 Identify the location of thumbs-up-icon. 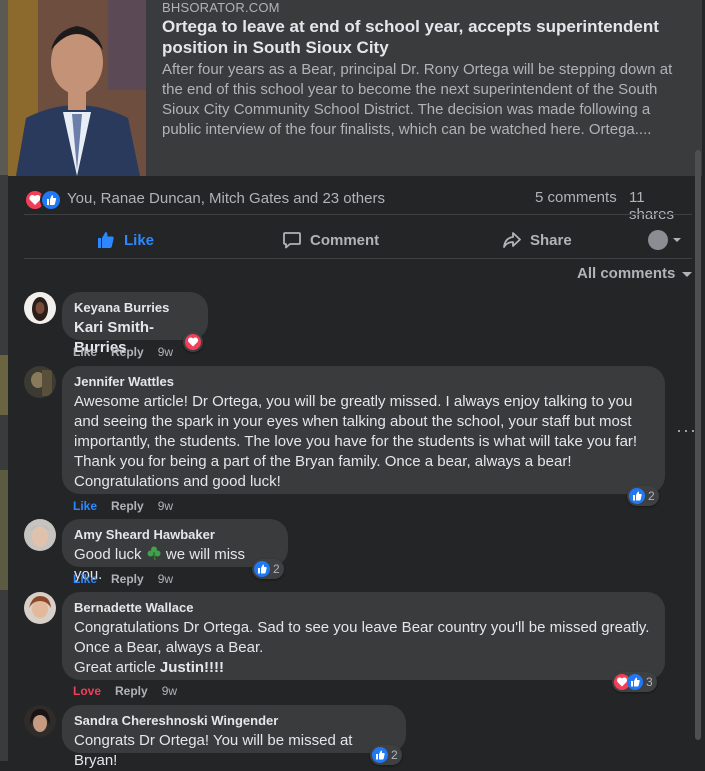
(106, 240).